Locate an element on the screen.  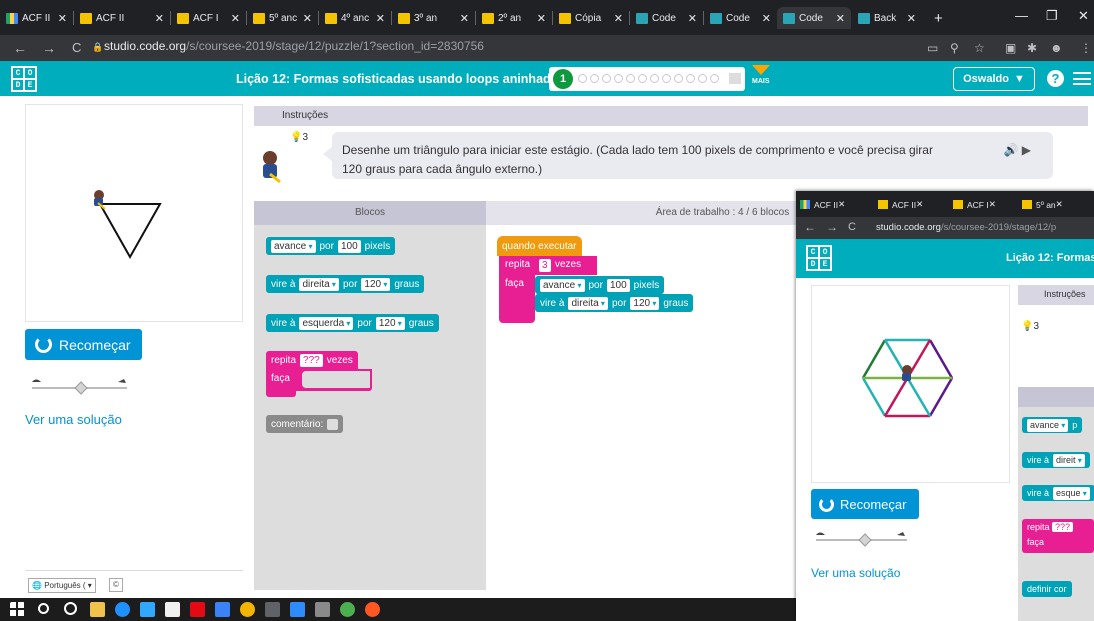
windows-start-icon is located at coordinates (17, 609).